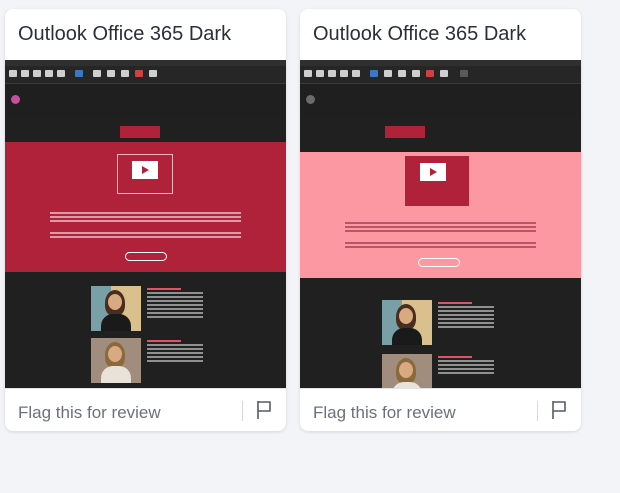  Describe the element at coordinates (464, 73) in the screenshot. I see `more-icon` at that location.